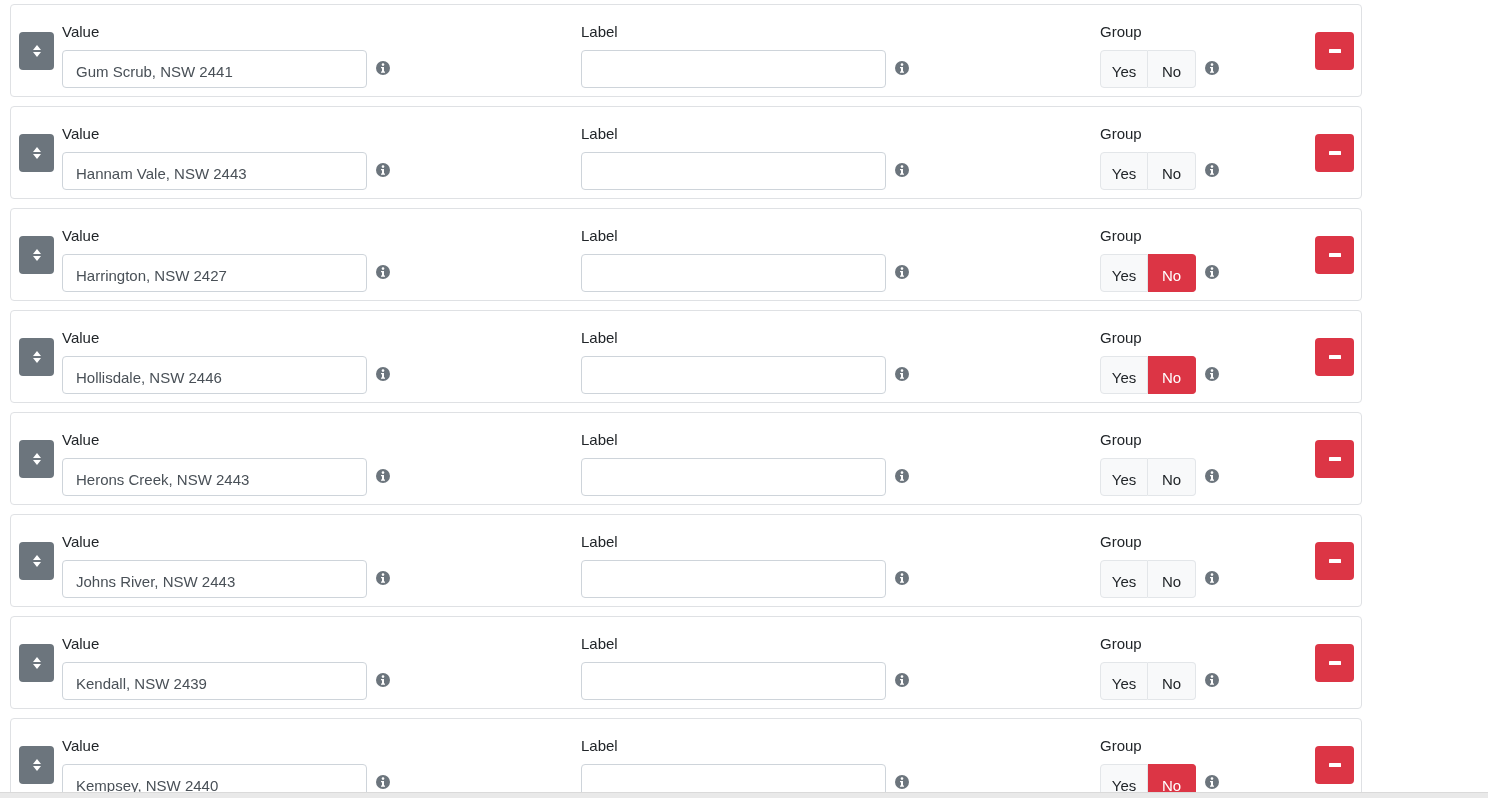  What do you see at coordinates (214, 171) in the screenshot?
I see `input-field: Hannam Vale, NSW 2443` at bounding box center [214, 171].